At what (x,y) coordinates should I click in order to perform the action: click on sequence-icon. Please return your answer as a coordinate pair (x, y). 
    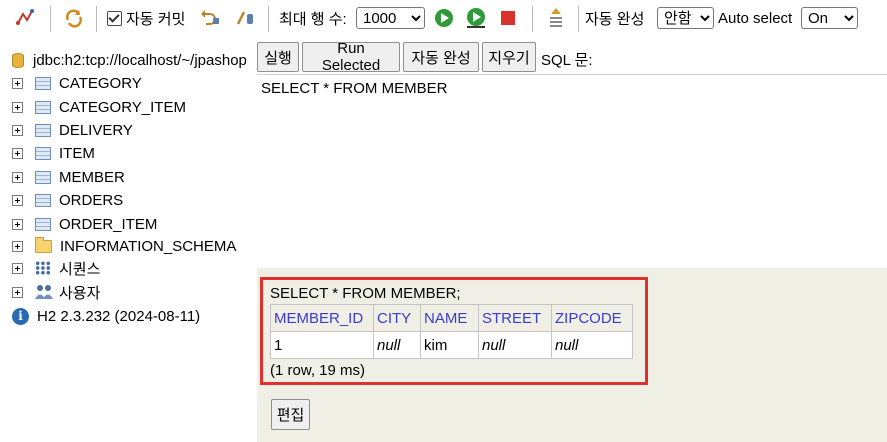
    Looking at the image, I should click on (43, 268).